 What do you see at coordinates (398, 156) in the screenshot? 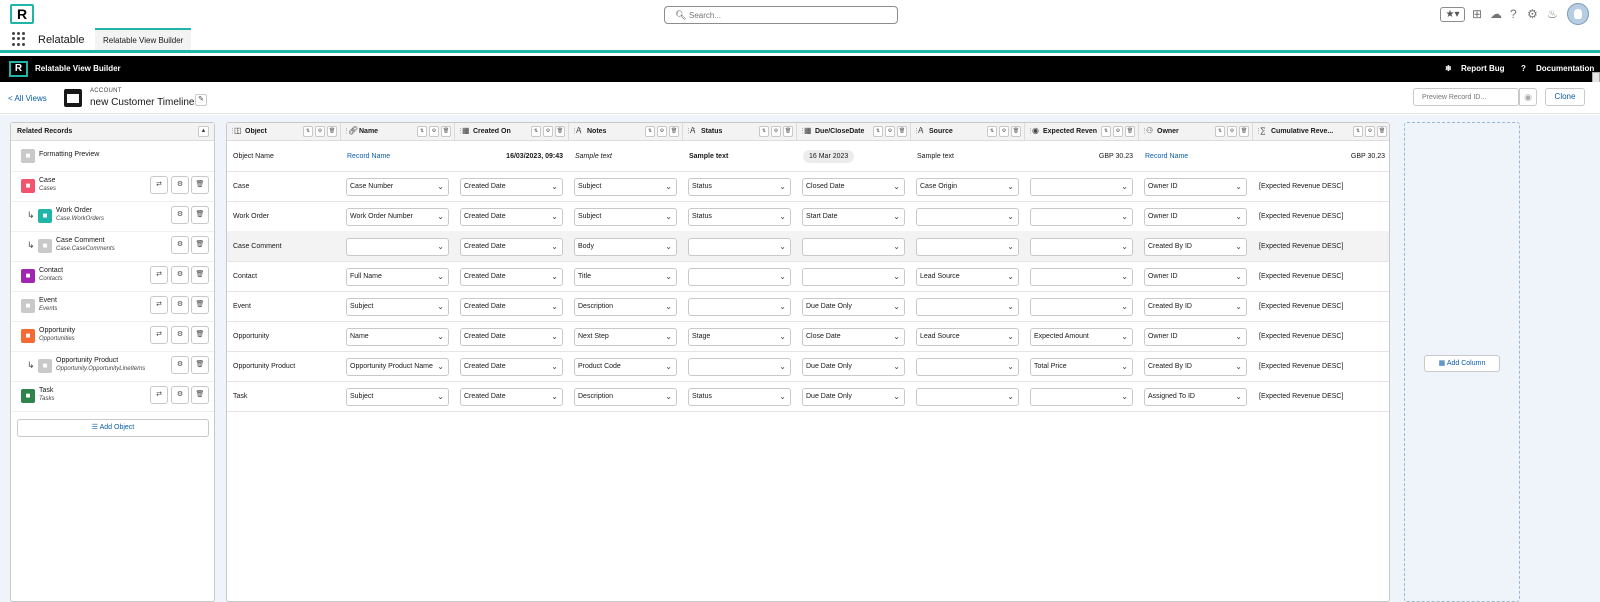
I see `preview-name-link: Record Name` at bounding box center [398, 156].